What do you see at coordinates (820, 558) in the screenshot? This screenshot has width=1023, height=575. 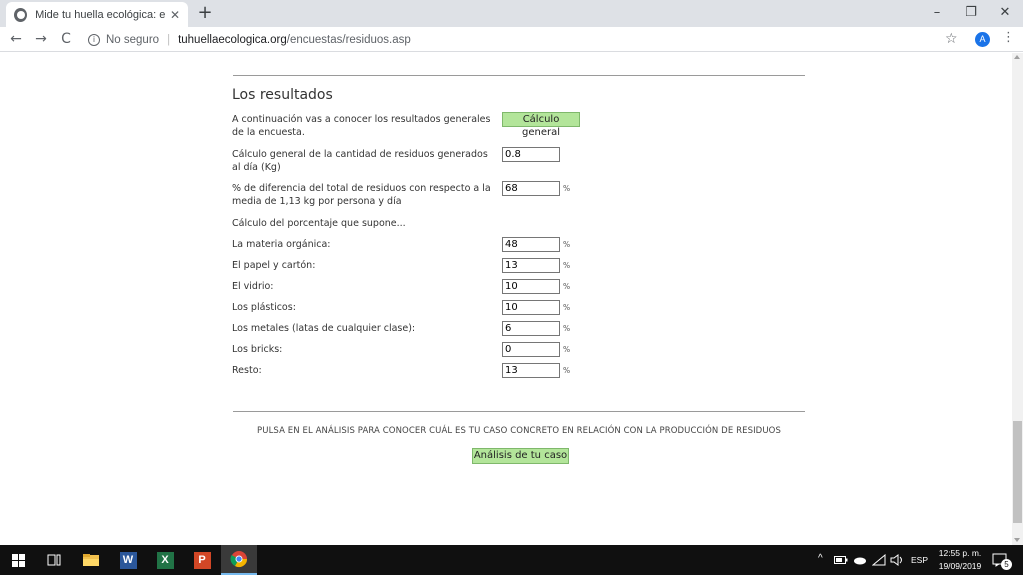 I see `tray-overflow-icon: ^` at bounding box center [820, 558].